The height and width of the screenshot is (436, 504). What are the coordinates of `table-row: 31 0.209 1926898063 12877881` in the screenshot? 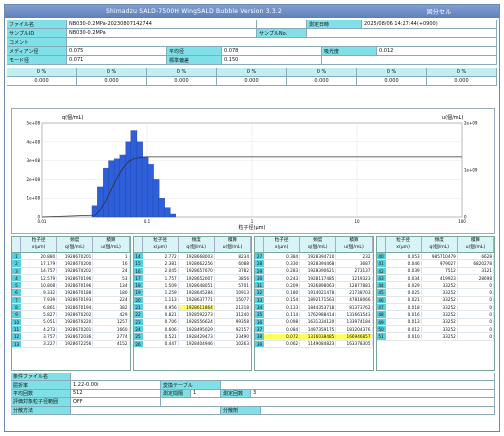 It's located at (314, 286).